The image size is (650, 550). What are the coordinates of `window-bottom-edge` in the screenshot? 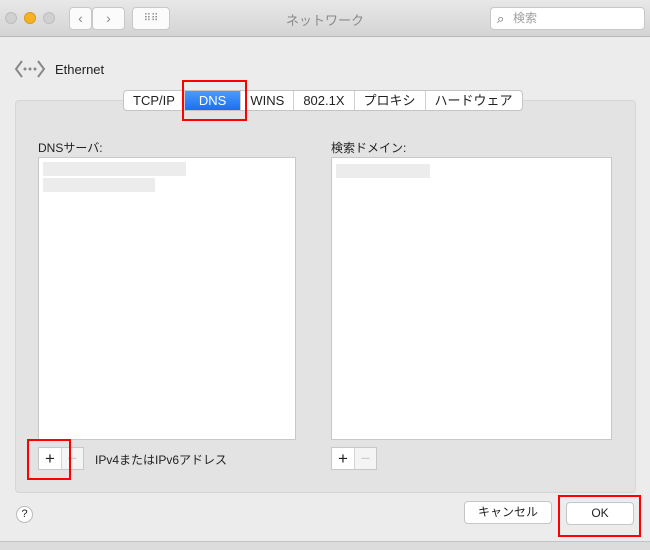 It's located at (325, 545).